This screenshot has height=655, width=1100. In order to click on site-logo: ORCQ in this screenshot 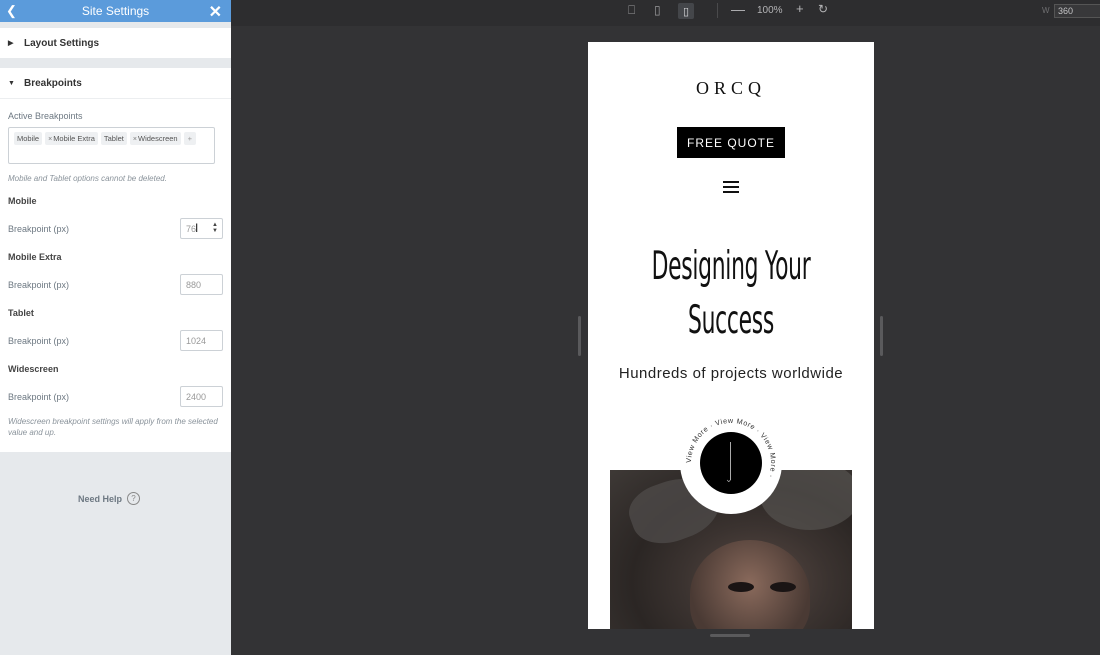, I will do `click(731, 88)`.